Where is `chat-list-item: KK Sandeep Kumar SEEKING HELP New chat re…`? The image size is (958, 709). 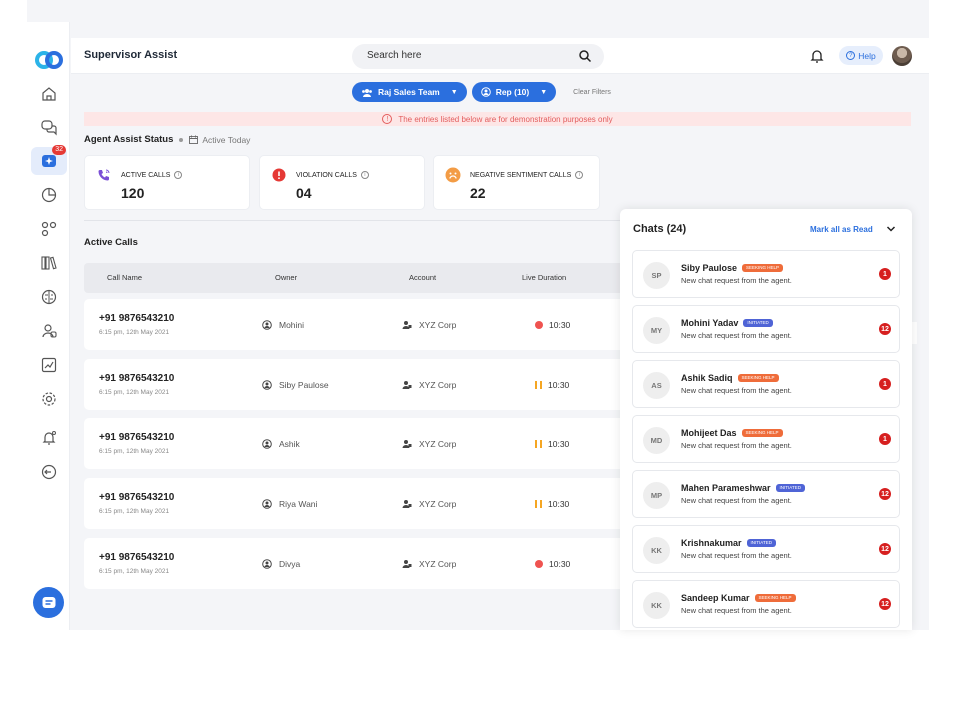 chat-list-item: KK Sandeep Kumar SEEKING HELP New chat re… is located at coordinates (766, 604).